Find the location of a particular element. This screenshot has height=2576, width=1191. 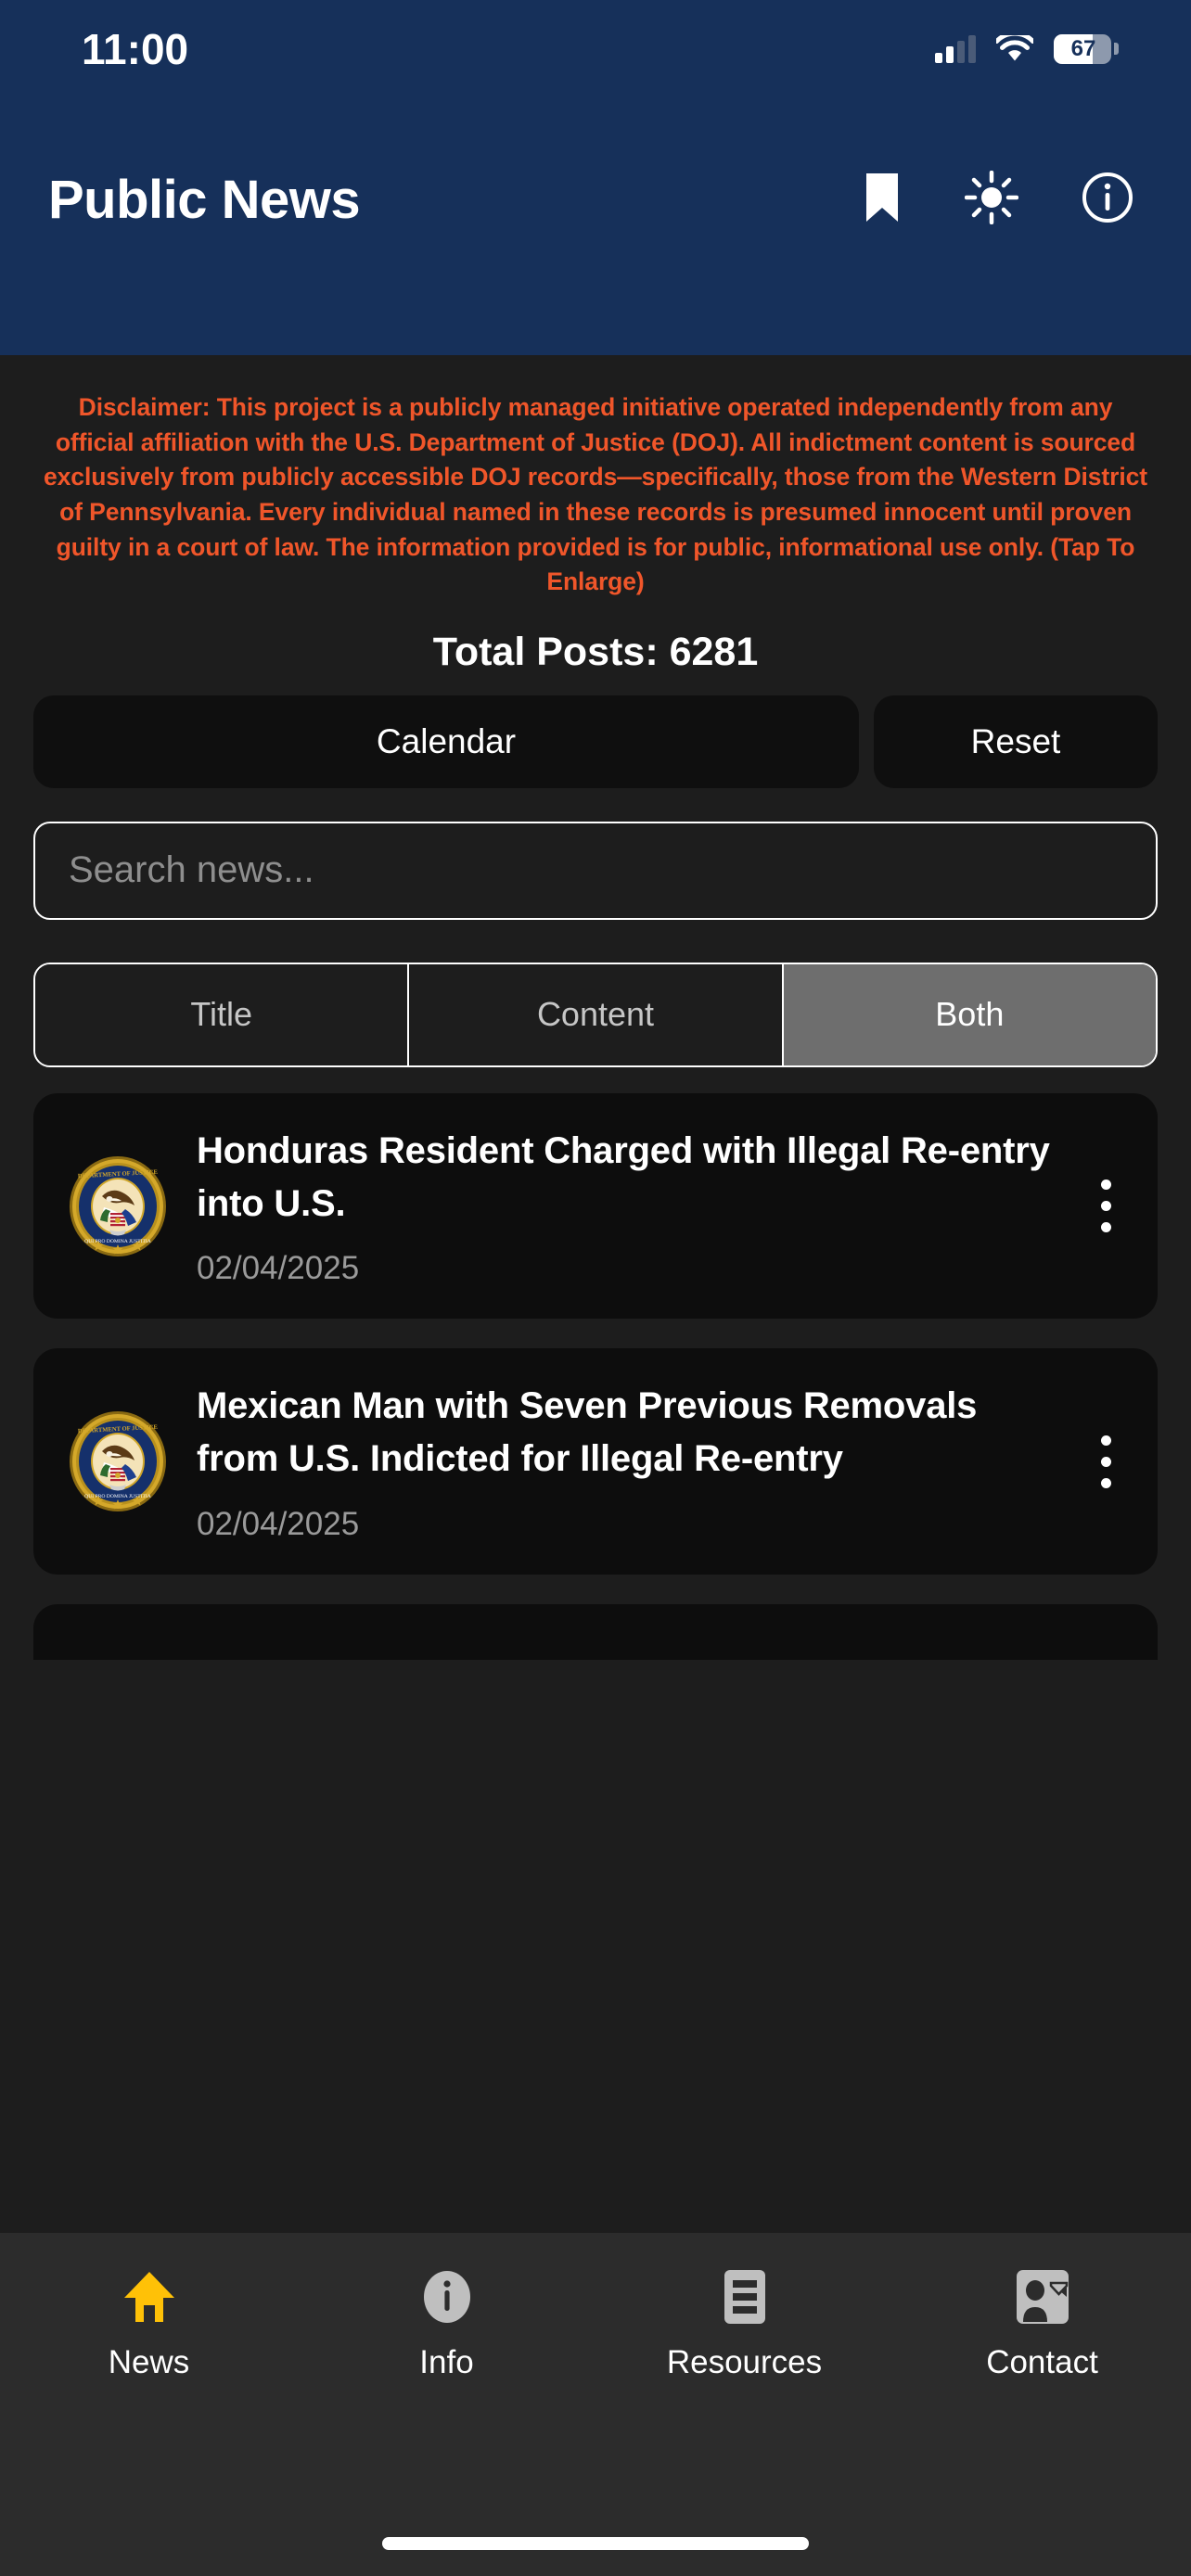

filter-option-both: Both is located at coordinates (970, 1014).